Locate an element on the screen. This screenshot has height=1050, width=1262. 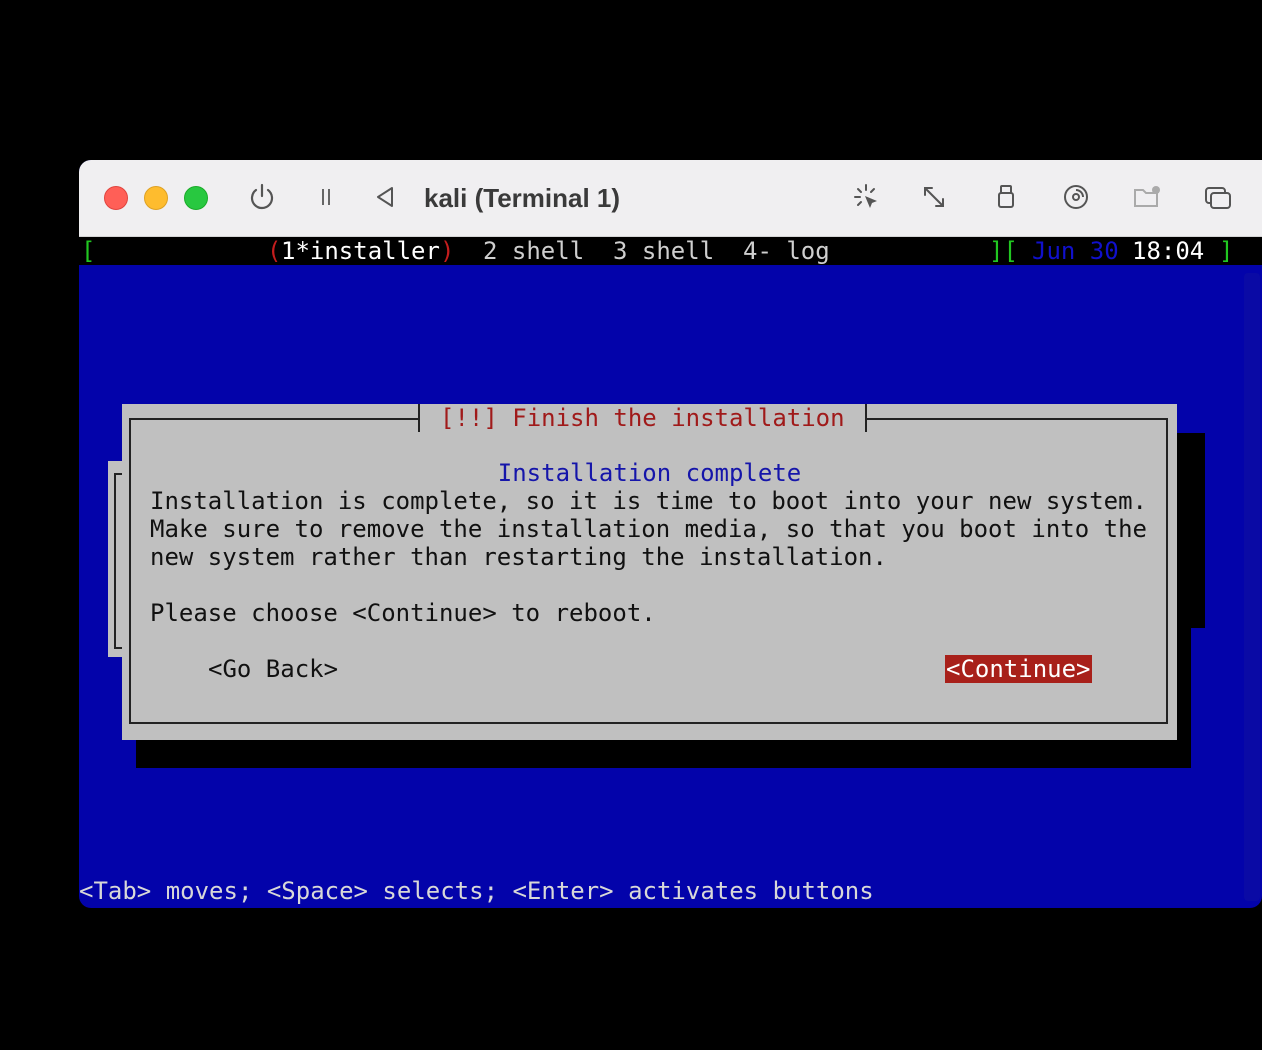
dialog-title: [!!] Finish the installation is located at coordinates (642, 418).